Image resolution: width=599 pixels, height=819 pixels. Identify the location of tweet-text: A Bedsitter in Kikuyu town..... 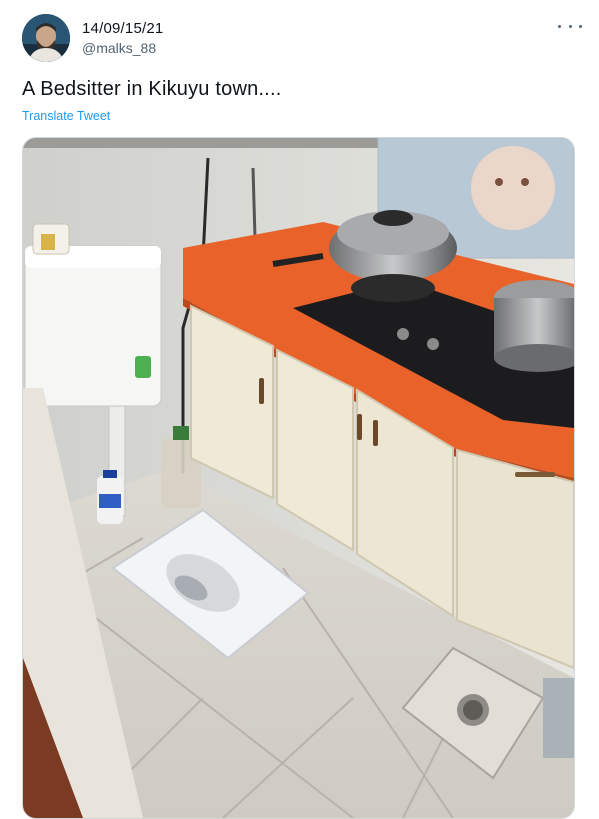
(152, 89).